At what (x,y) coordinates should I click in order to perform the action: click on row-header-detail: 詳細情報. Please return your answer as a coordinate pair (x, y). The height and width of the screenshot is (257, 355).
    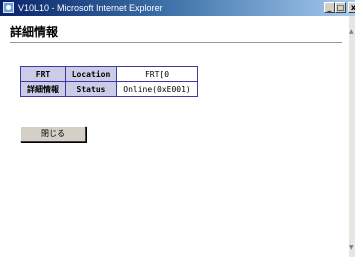
    Looking at the image, I should click on (43, 89).